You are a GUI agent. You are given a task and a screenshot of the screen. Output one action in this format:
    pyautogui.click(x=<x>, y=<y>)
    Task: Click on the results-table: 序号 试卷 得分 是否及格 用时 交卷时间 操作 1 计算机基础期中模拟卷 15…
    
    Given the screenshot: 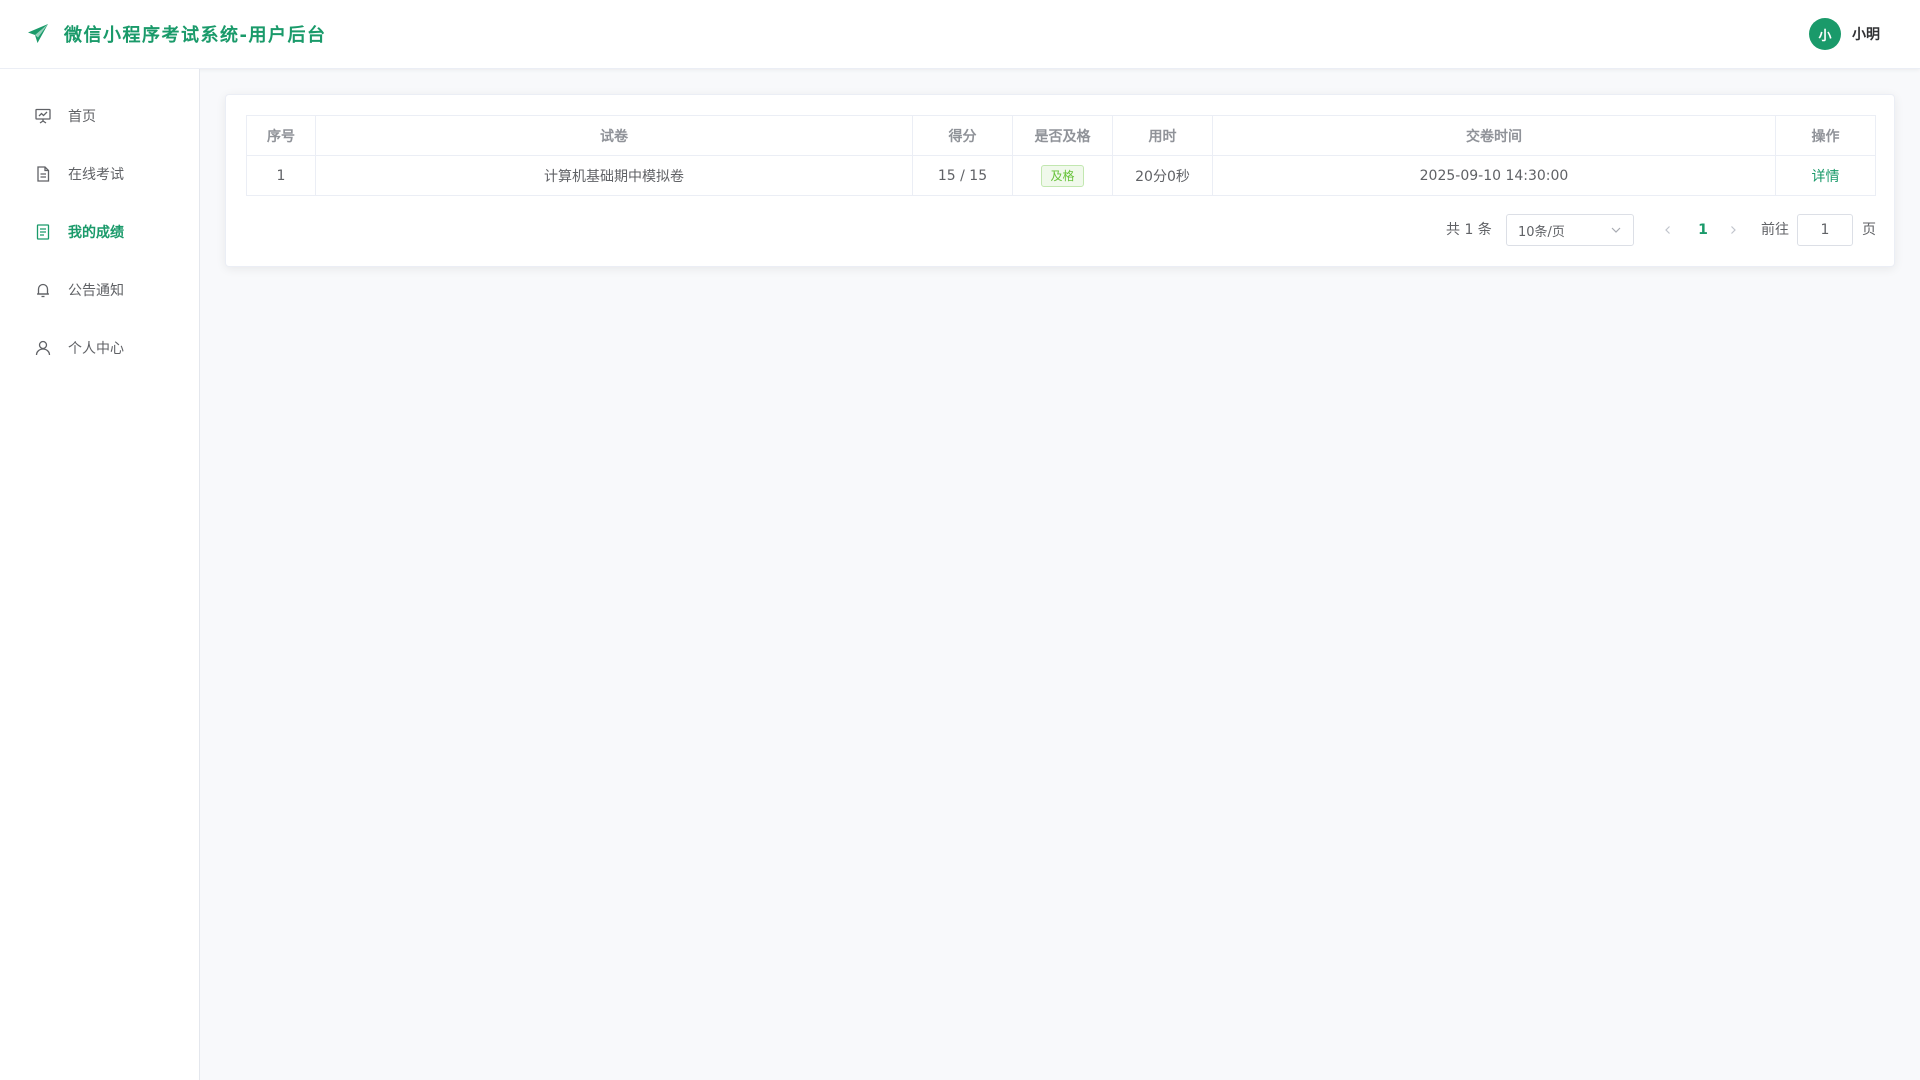 What is the action you would take?
    pyautogui.click(x=1061, y=155)
    